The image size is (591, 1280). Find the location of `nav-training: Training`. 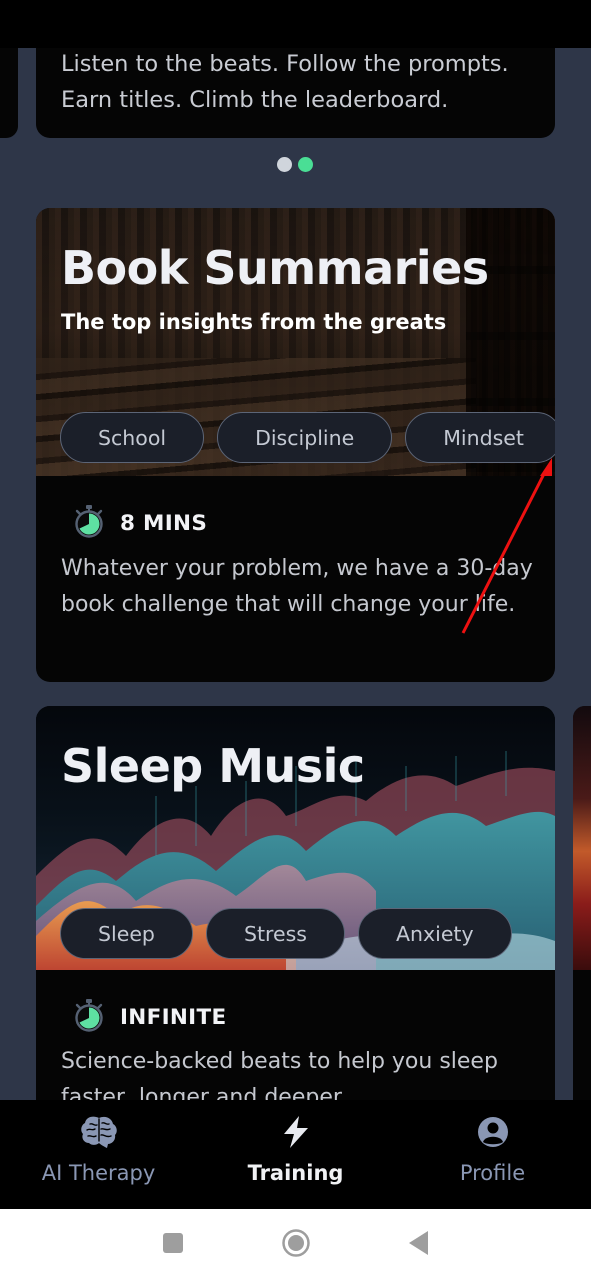

nav-training: Training is located at coordinates (295, 1154).